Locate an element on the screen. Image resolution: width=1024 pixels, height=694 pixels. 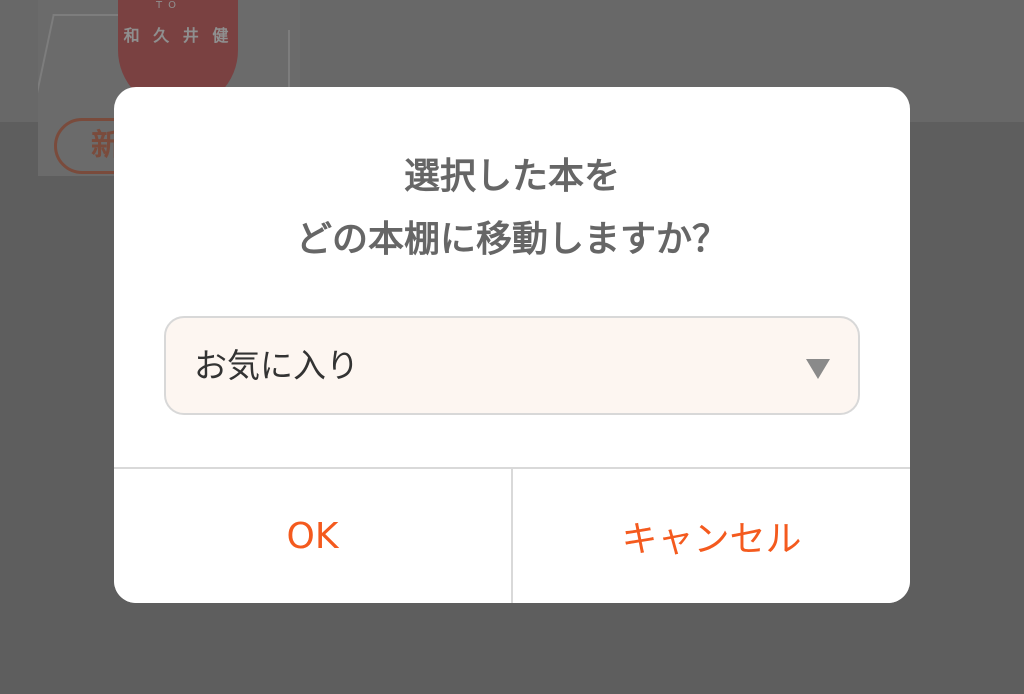
dialog-title-line-2: どの本棚に移動しますか？ is located at coordinates (511, 239).